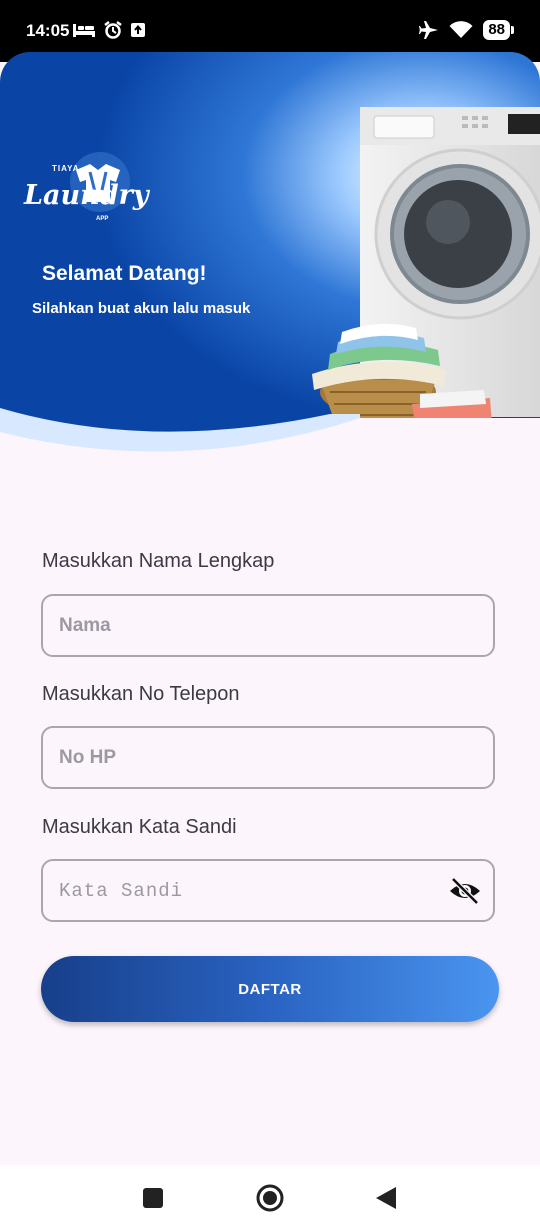 The height and width of the screenshot is (1230, 540). I want to click on password-input, so click(268, 890).